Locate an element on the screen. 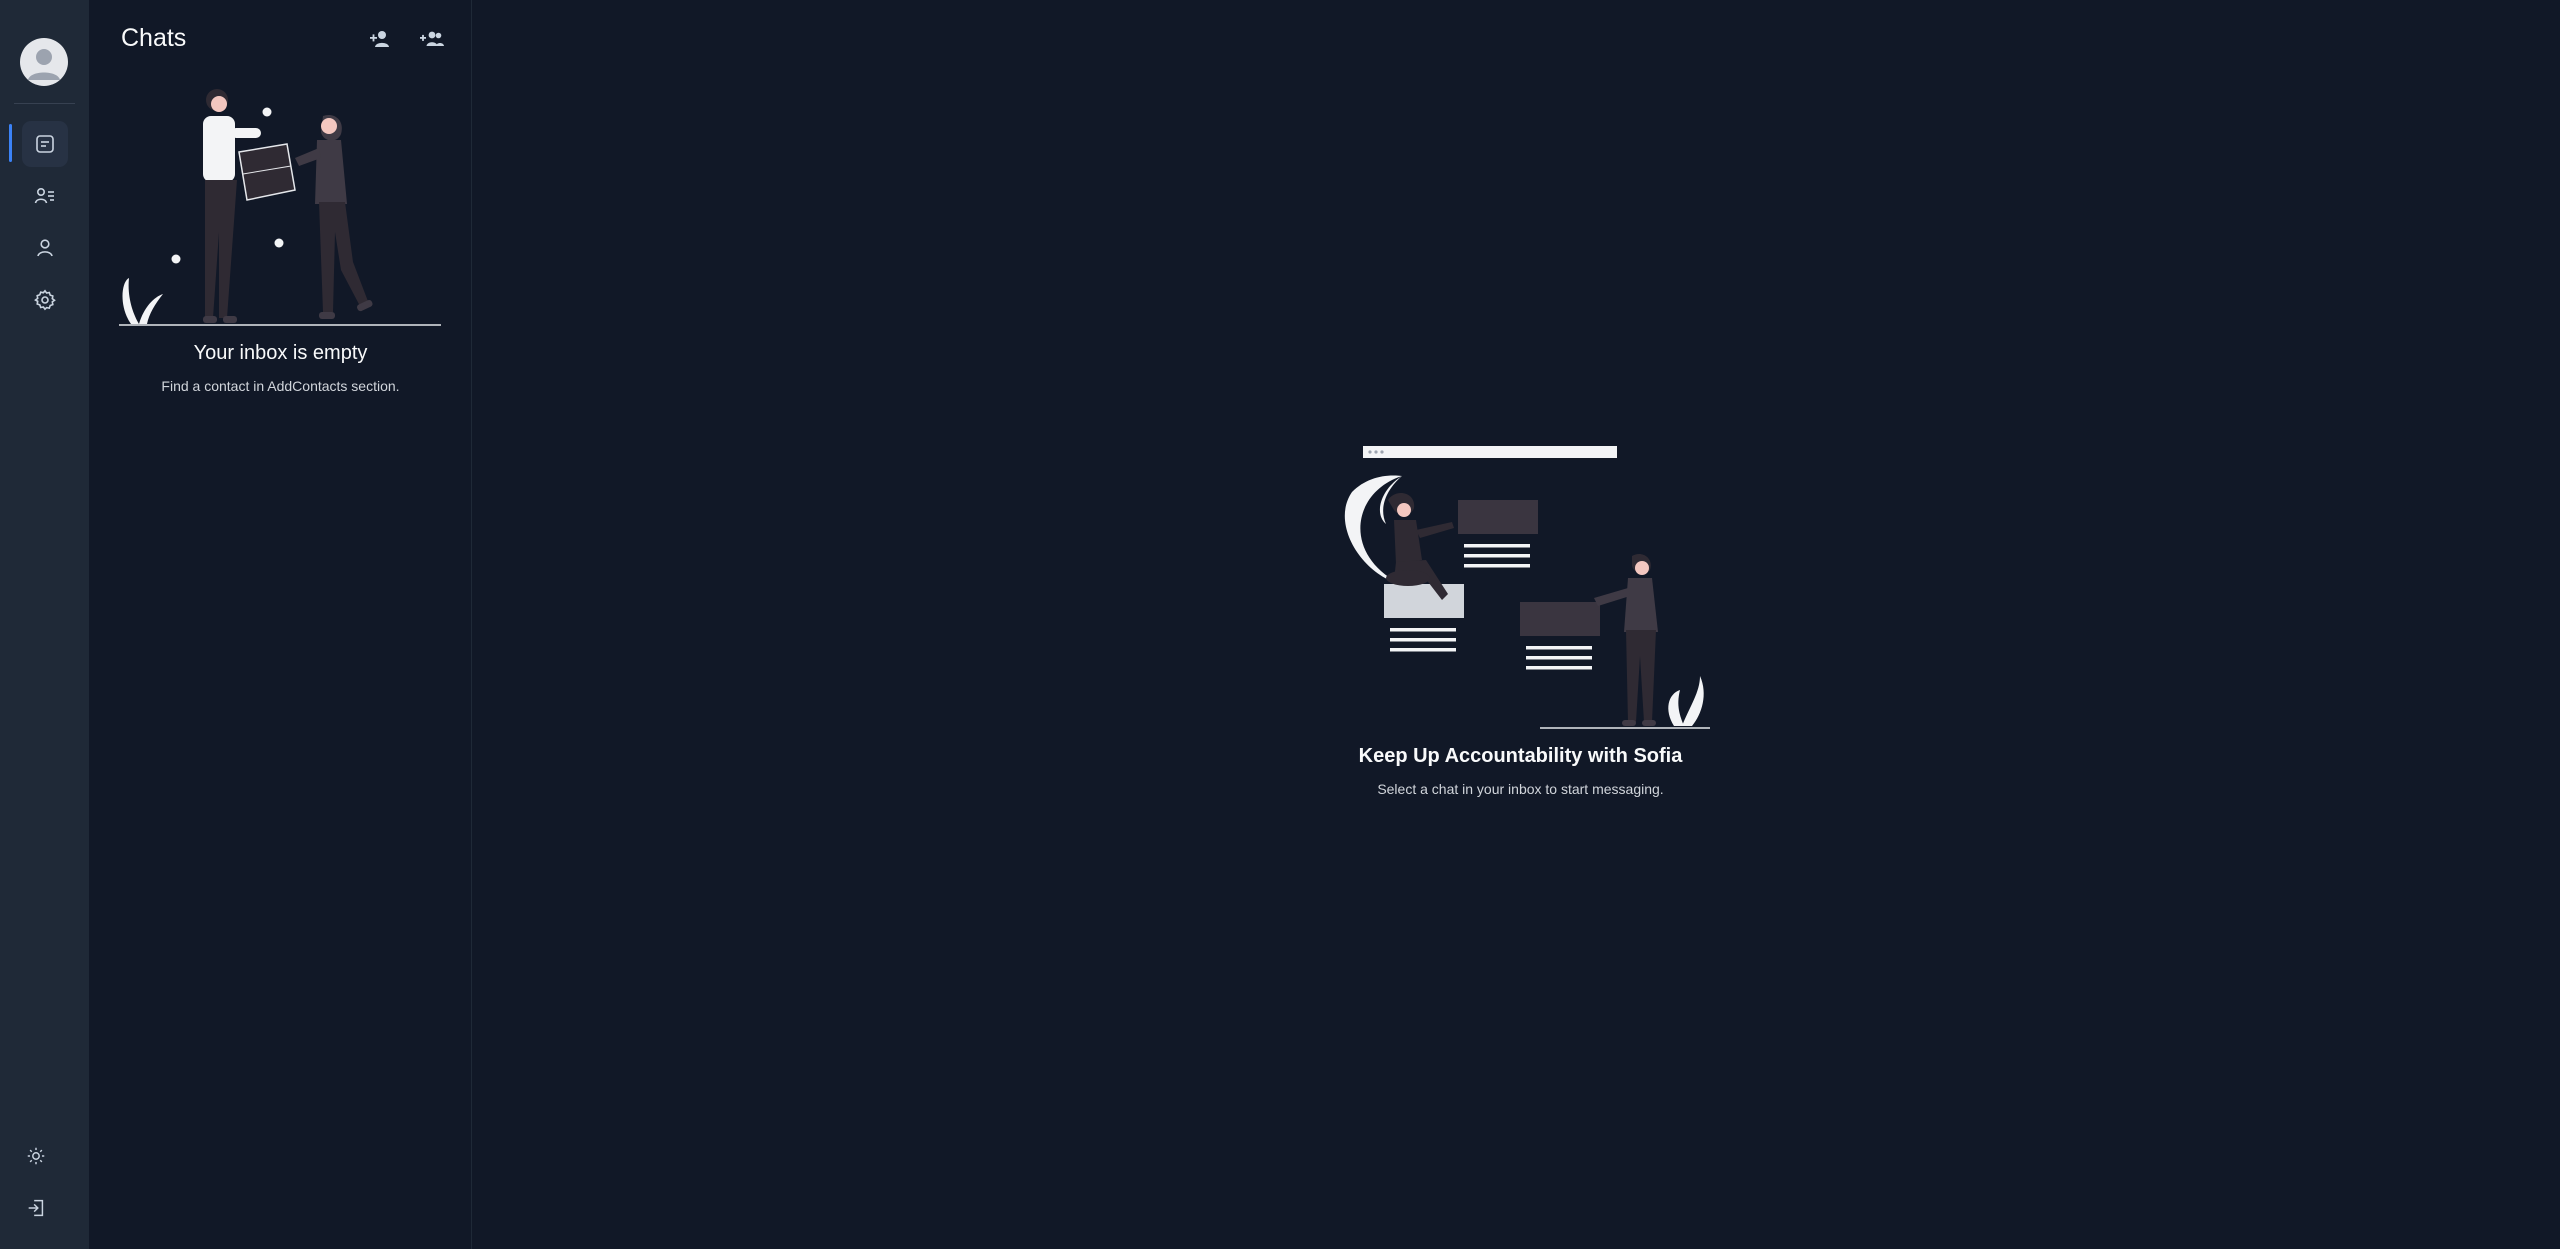  nav-rail is located at coordinates (44, 624).